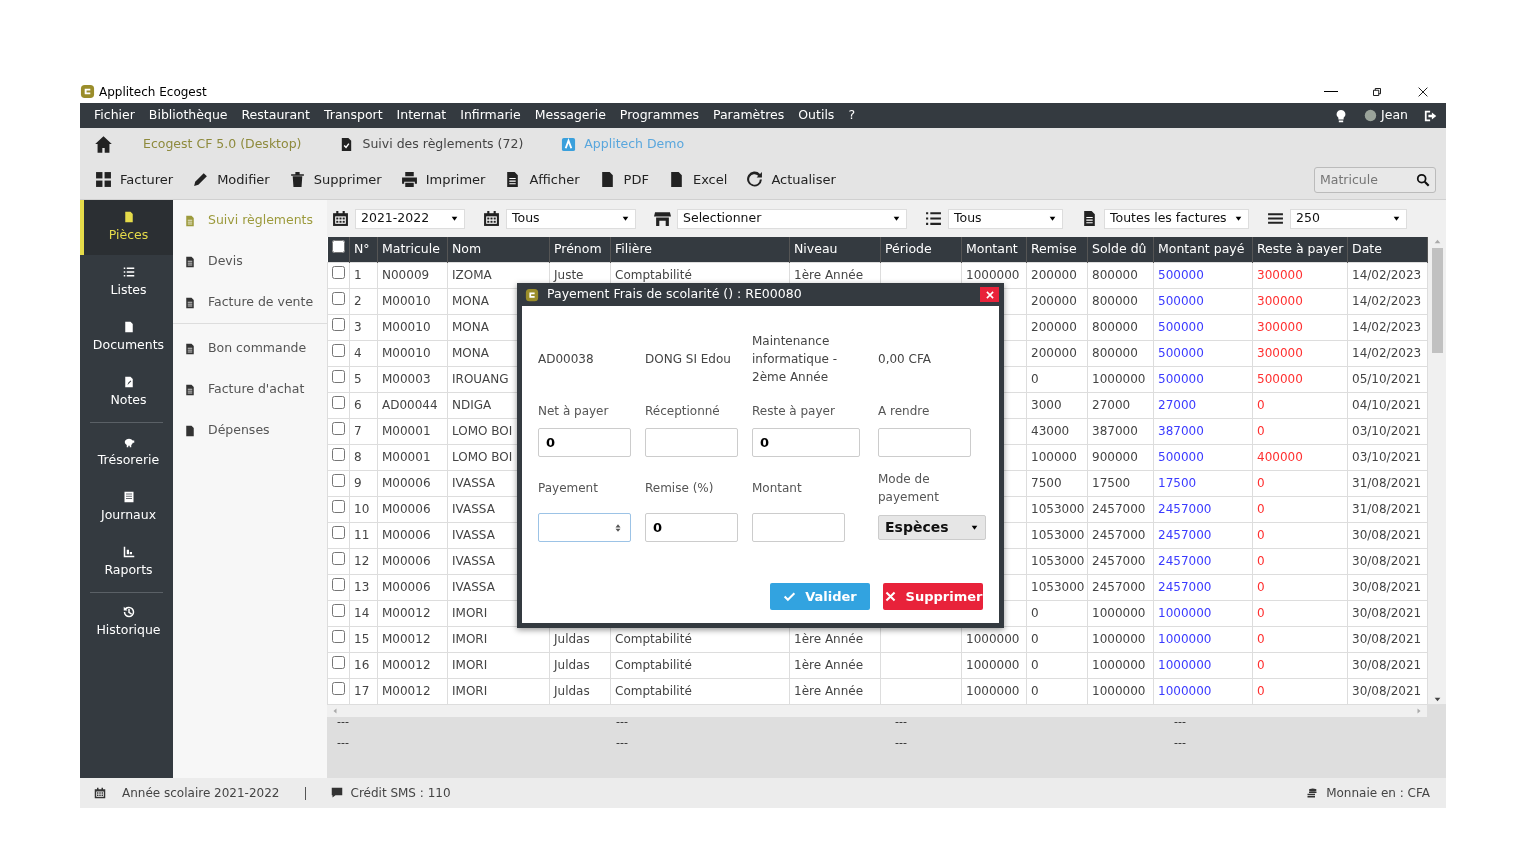 This screenshot has height=856, width=1530. Describe the element at coordinates (1203, 249) in the screenshot. I see `column-header: Montant payé` at that location.